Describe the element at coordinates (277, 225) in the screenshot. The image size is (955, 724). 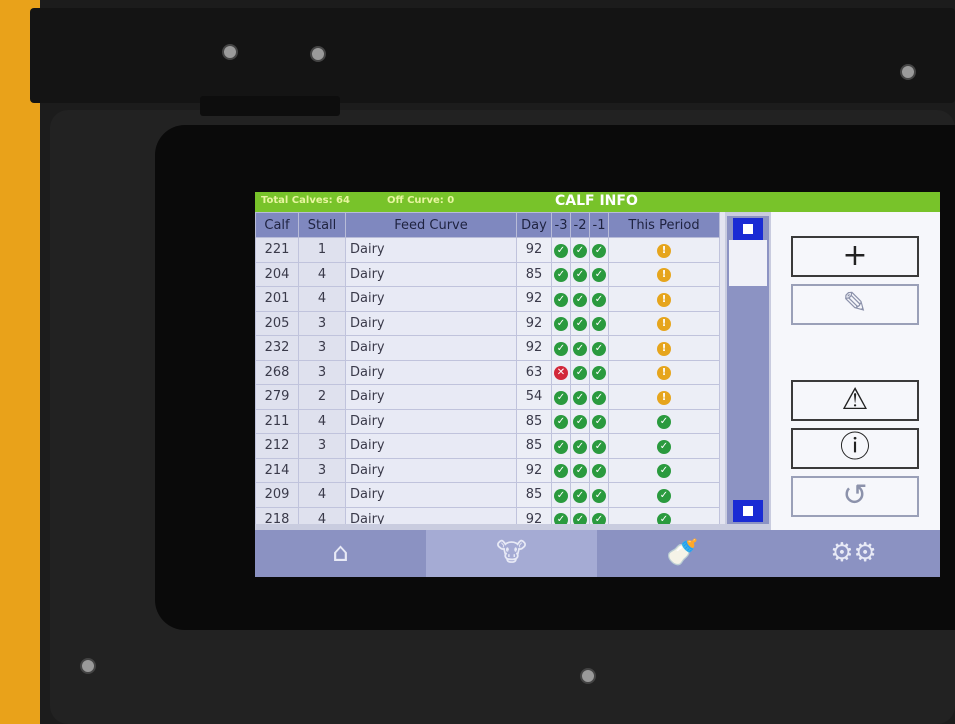
I see `column-header: Calf` at that location.